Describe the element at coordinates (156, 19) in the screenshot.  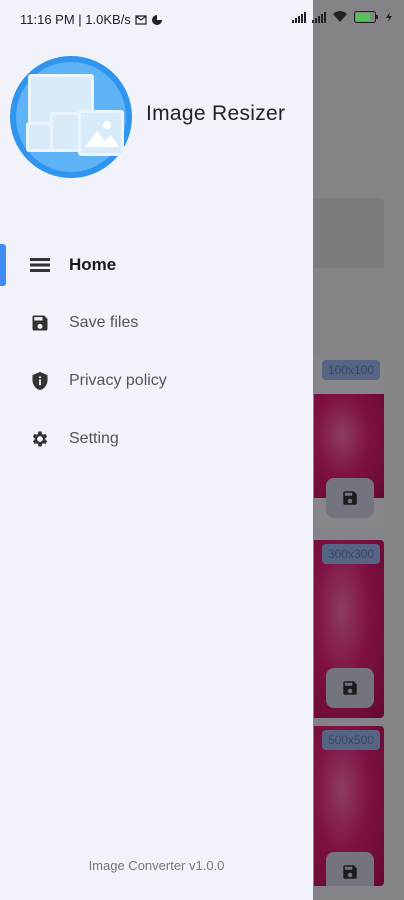
I see `data-saver-icon` at that location.